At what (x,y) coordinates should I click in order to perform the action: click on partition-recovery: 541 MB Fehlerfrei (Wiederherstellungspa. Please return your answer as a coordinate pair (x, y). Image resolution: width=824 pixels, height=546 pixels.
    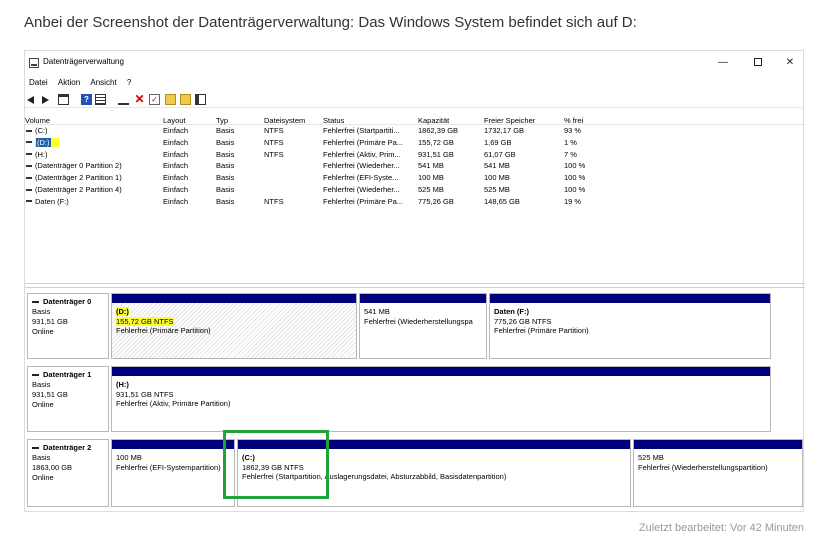
    Looking at the image, I should click on (423, 326).